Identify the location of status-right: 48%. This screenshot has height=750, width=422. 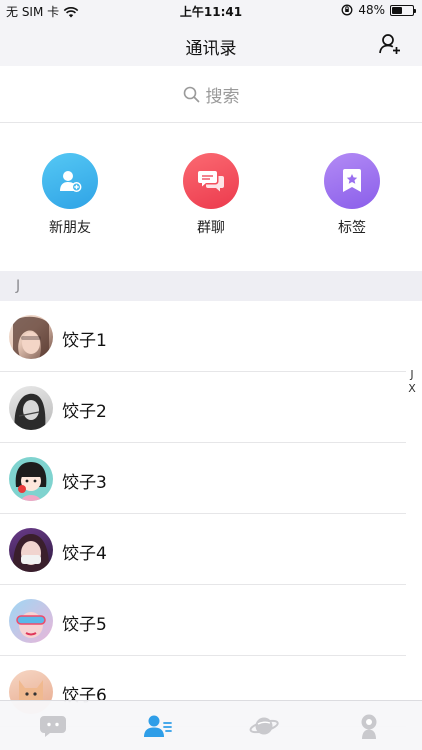
(378, 10).